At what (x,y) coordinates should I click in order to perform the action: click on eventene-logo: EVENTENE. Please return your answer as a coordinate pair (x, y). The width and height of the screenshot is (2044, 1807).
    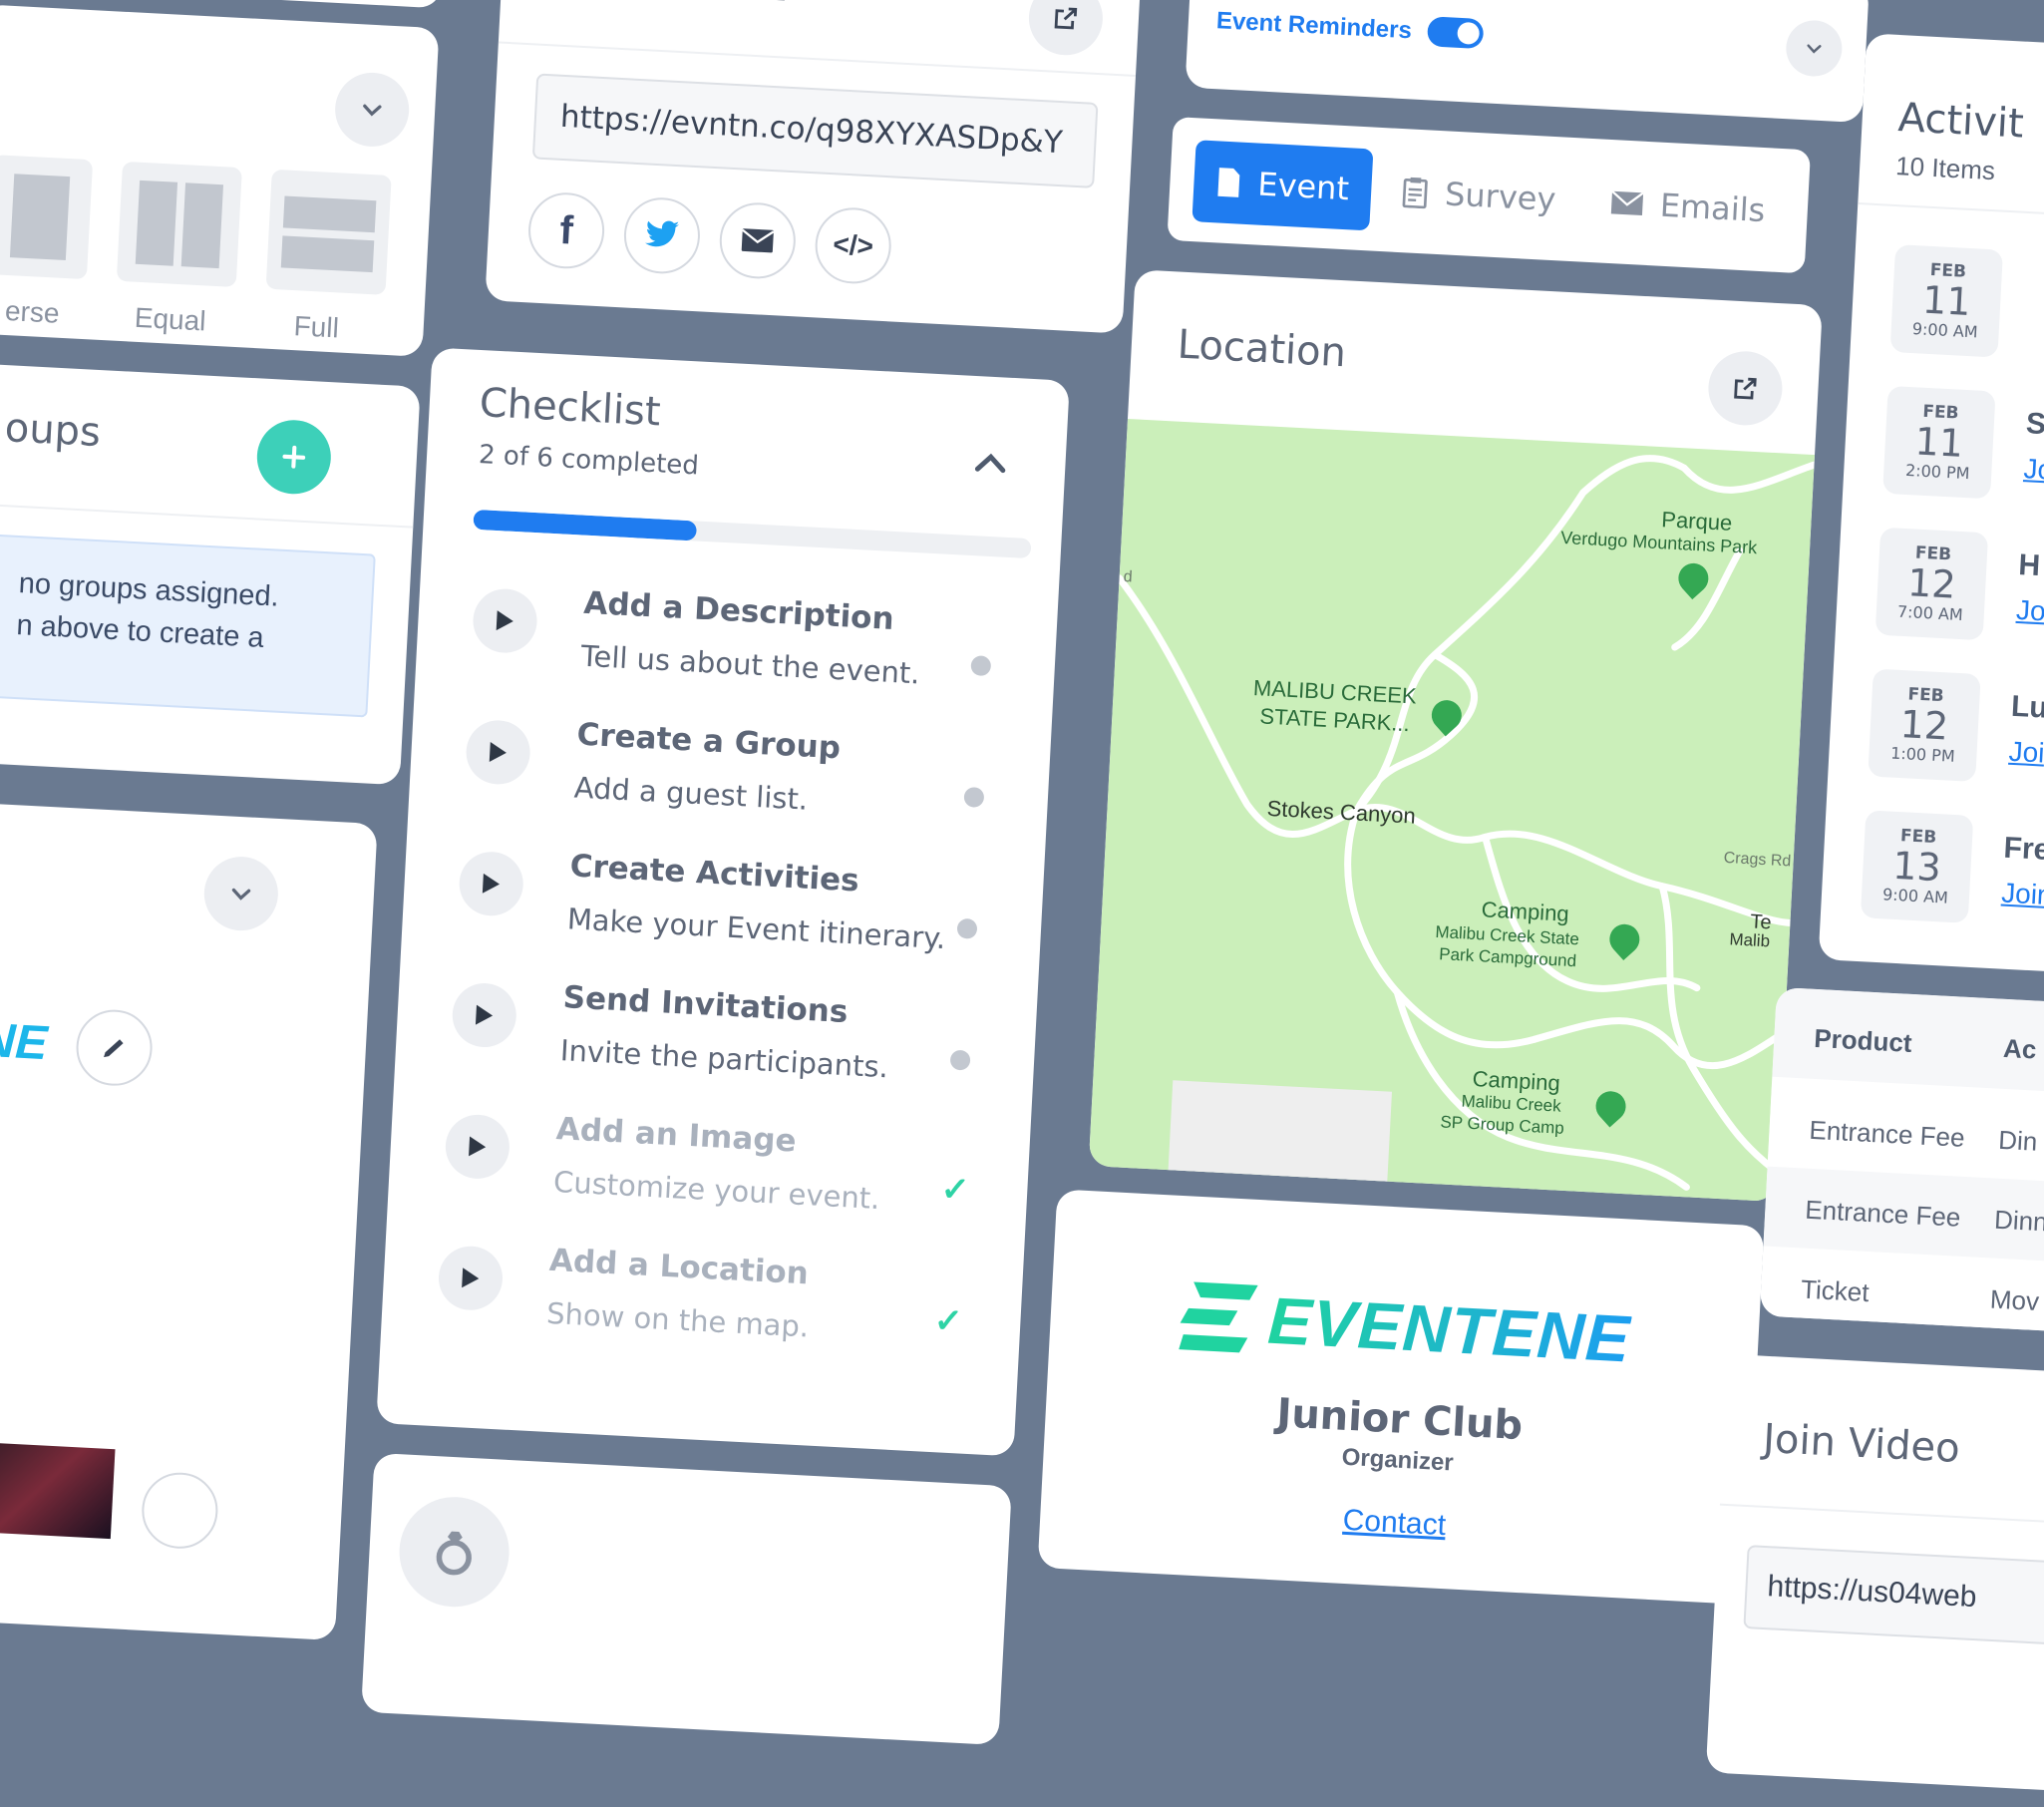
    Looking at the image, I should click on (1405, 1327).